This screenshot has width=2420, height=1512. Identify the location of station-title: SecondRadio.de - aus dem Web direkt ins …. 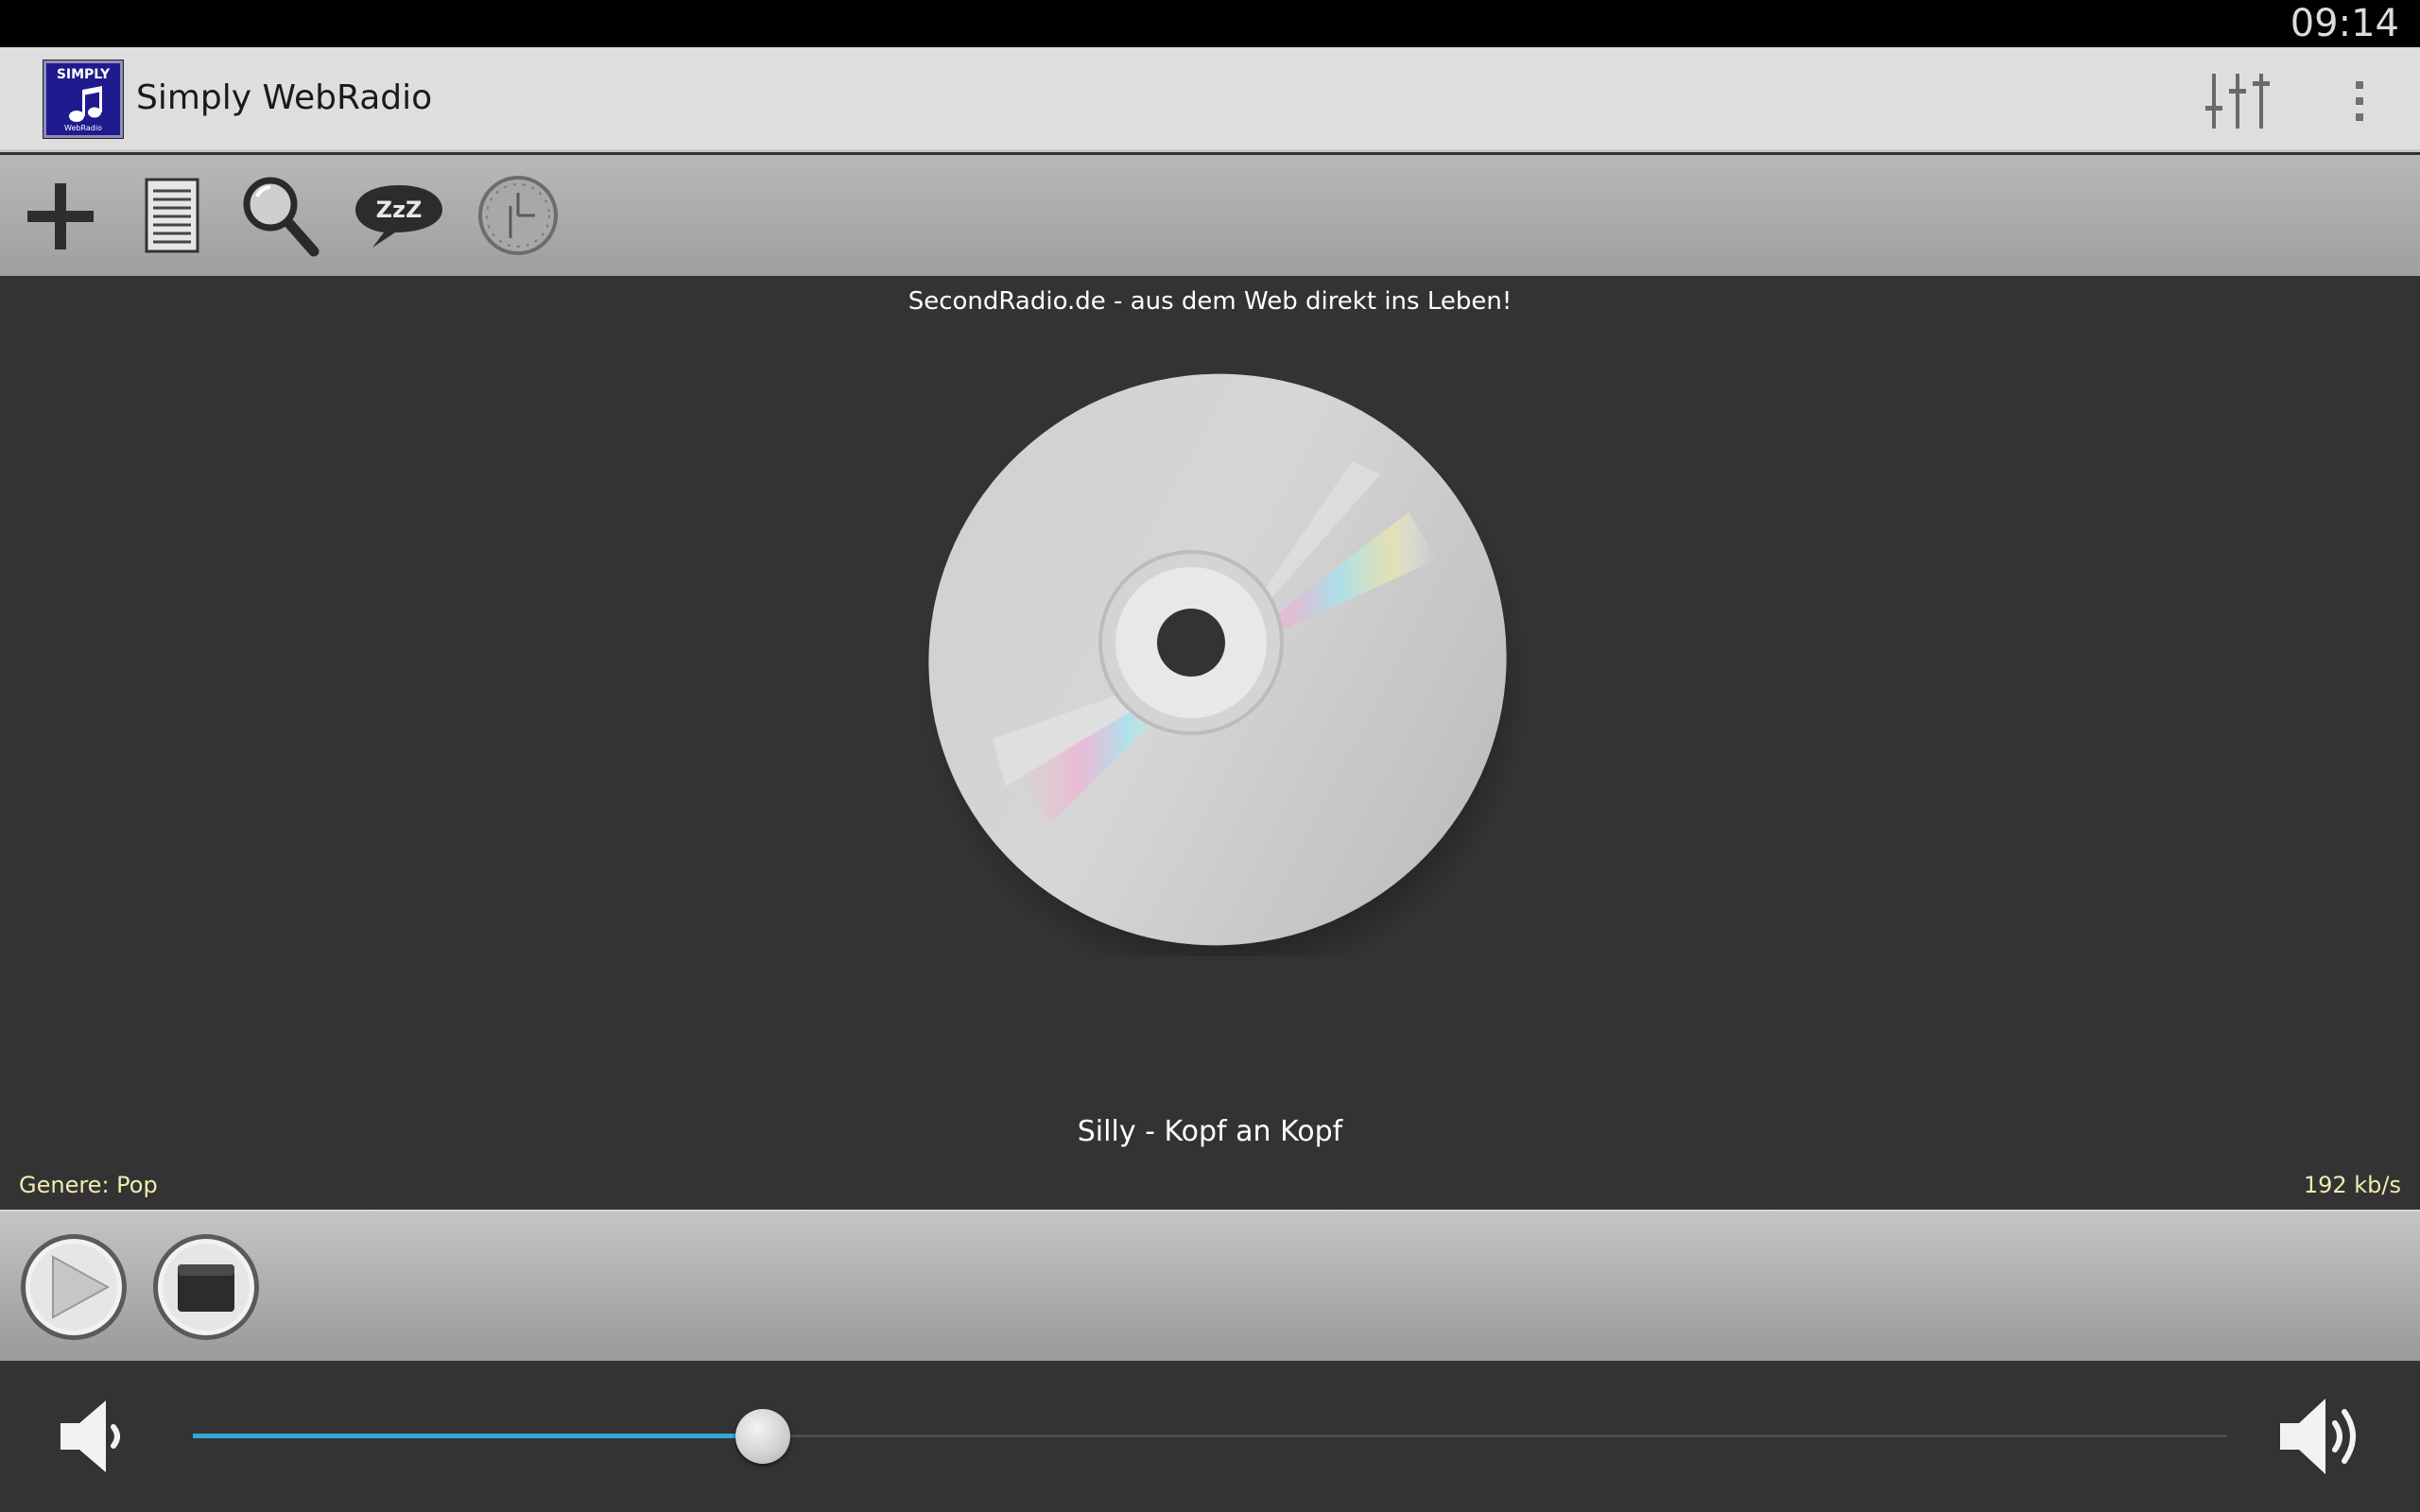
(1210, 301).